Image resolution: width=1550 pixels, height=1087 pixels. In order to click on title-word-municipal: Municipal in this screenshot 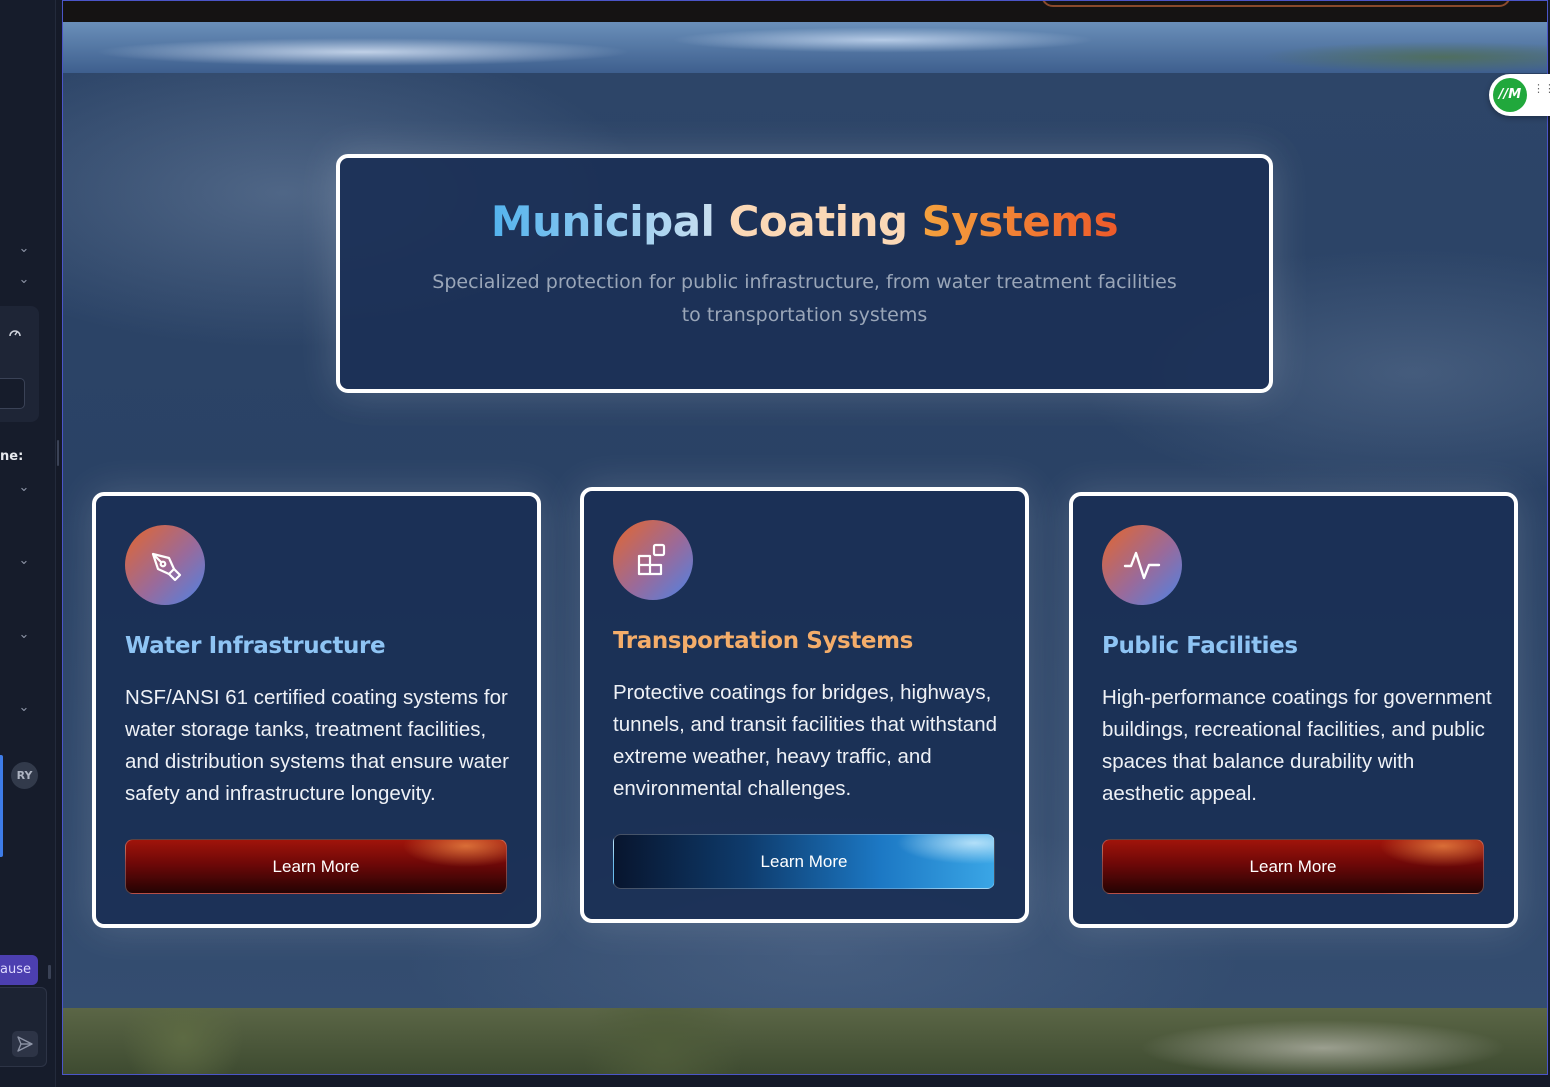, I will do `click(602, 221)`.